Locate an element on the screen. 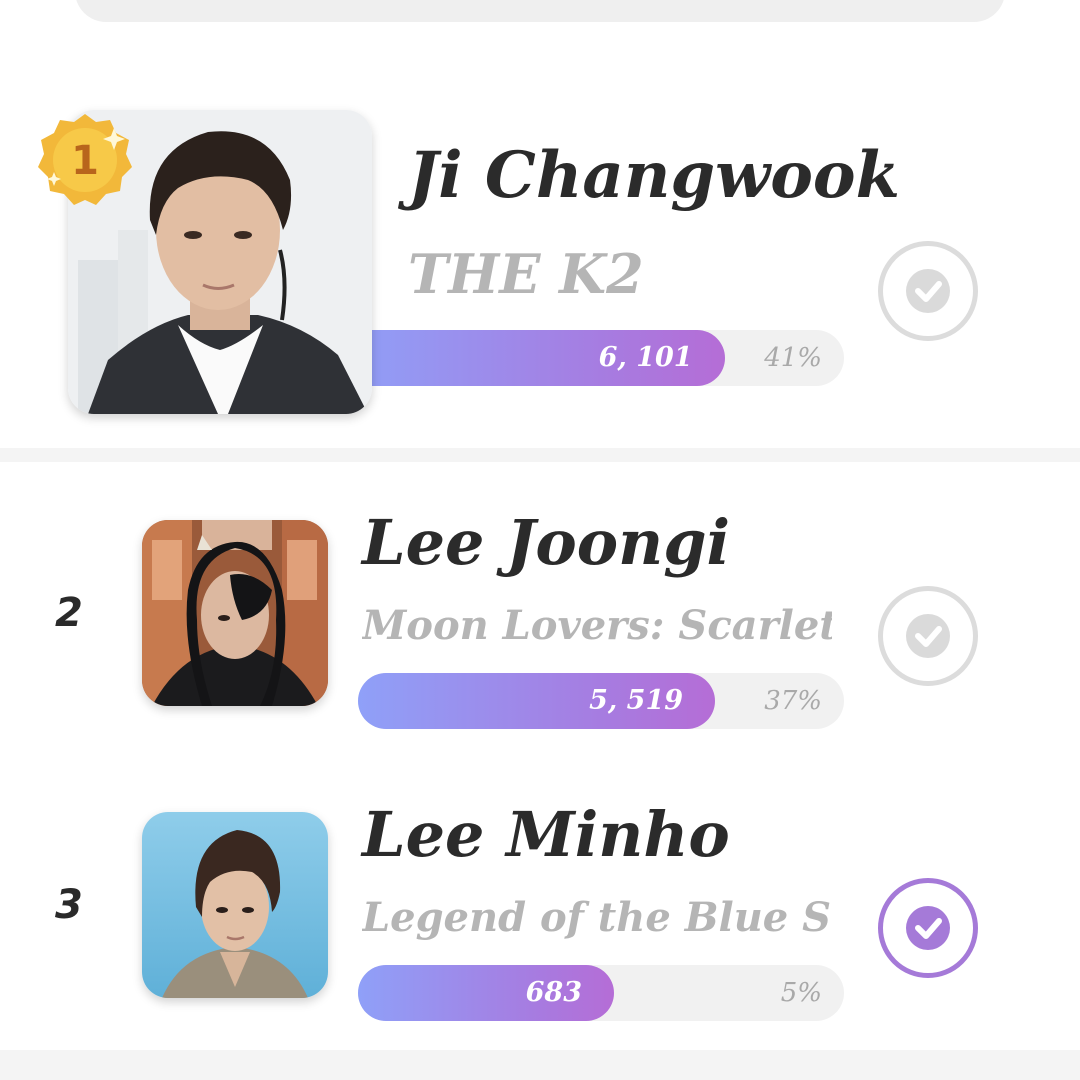  svg-text: 1 is located at coordinates (85, 161).